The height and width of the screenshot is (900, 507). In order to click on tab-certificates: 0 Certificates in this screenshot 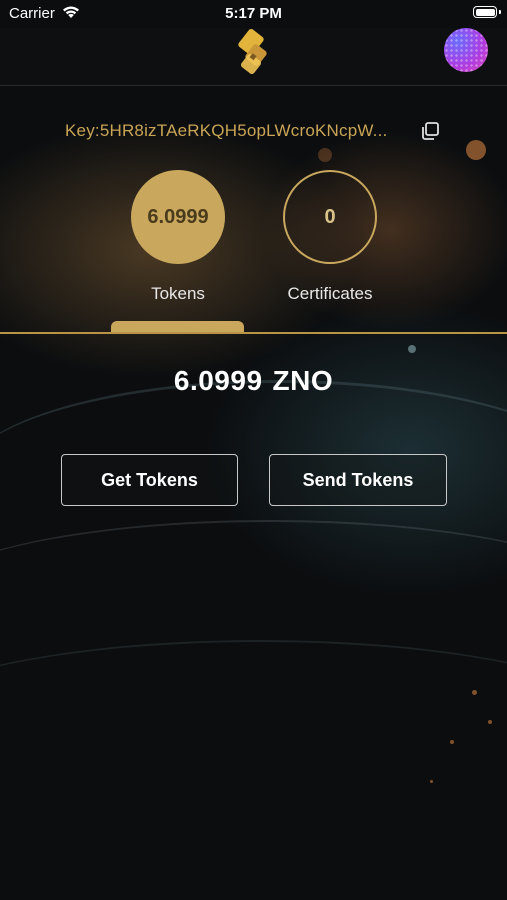, I will do `click(330, 237)`.